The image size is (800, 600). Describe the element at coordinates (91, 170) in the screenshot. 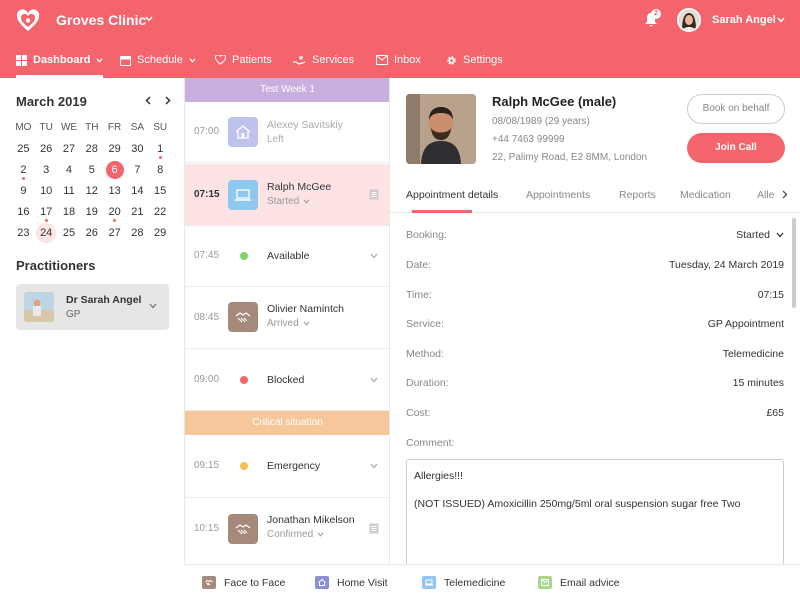

I see `calendar-day: 5` at that location.